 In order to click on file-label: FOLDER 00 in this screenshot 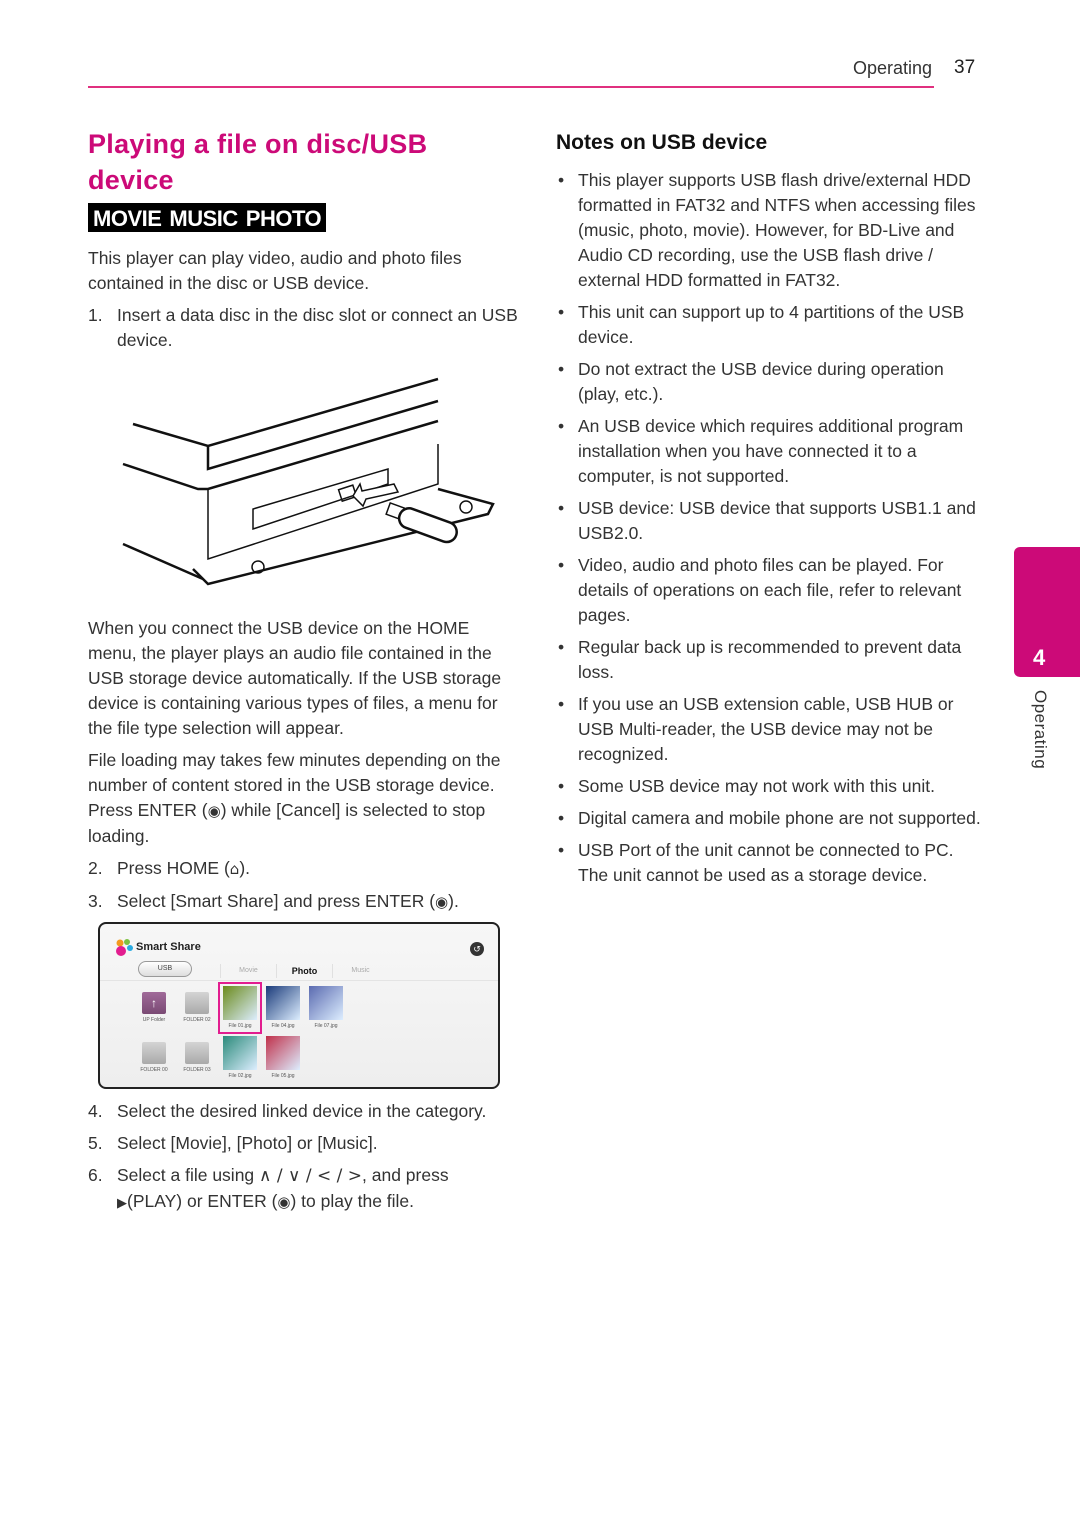, I will do `click(154, 1070)`.